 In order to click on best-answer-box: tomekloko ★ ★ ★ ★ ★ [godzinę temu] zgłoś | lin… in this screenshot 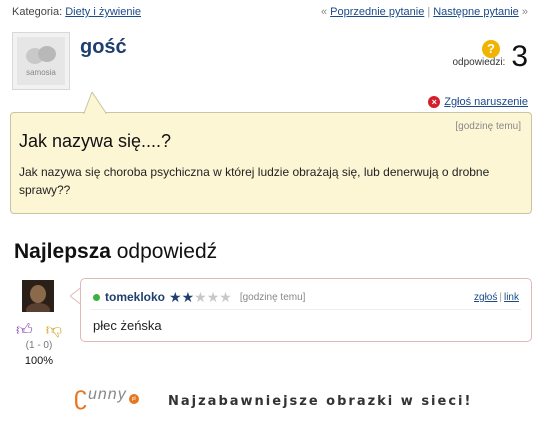, I will do `click(306, 310)`.